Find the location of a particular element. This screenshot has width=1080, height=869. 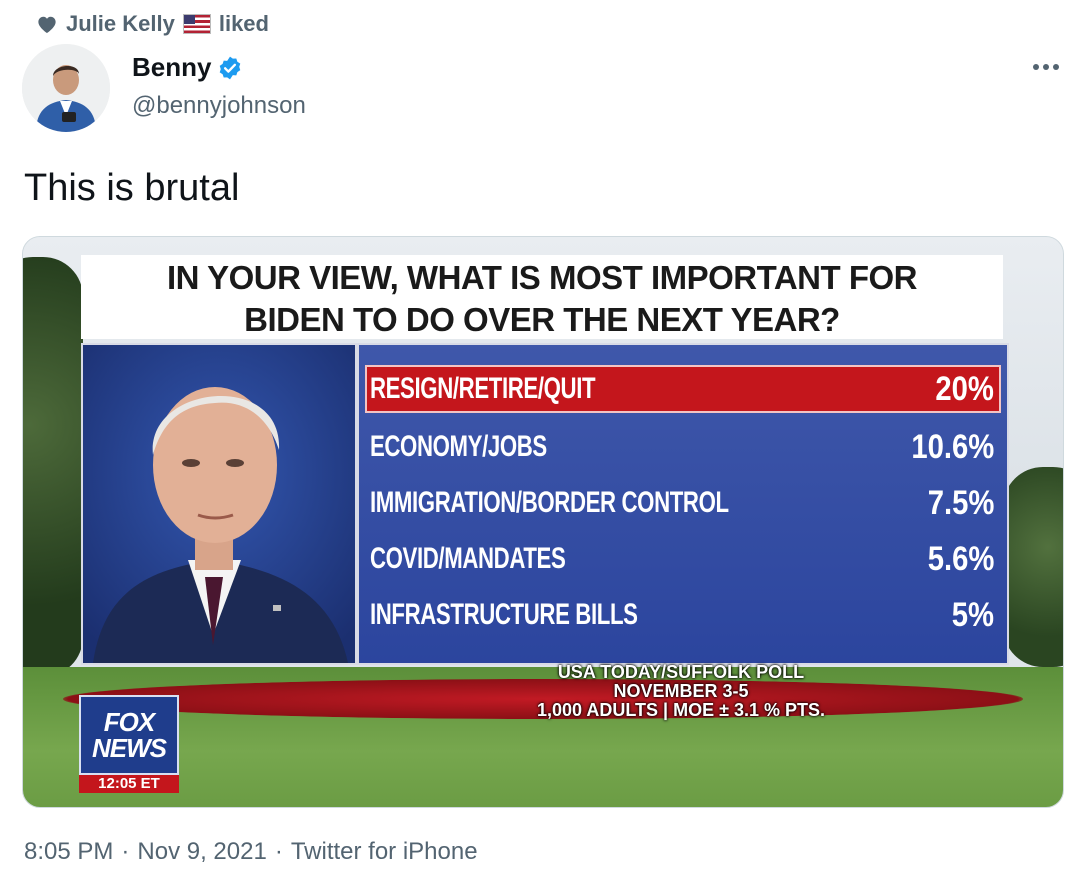

result-row: INFRASTRUCTURE BILLS 5% is located at coordinates (683, 615).